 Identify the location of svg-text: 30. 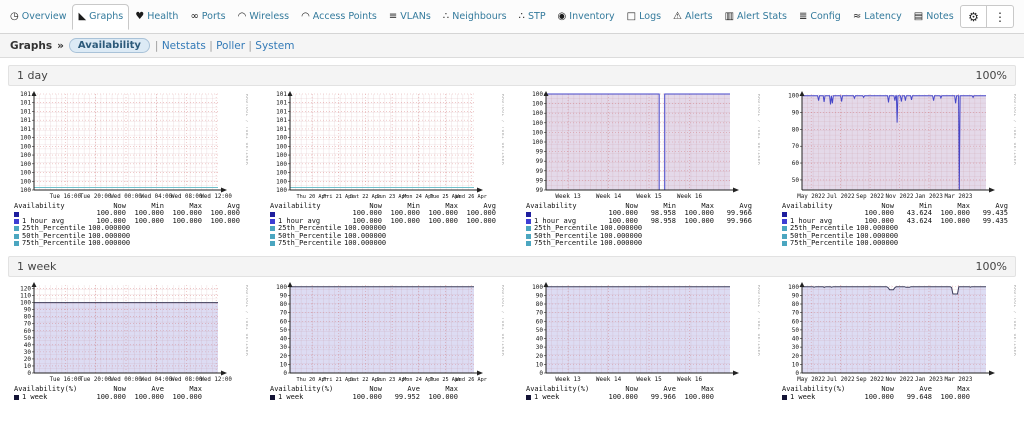
(540, 348).